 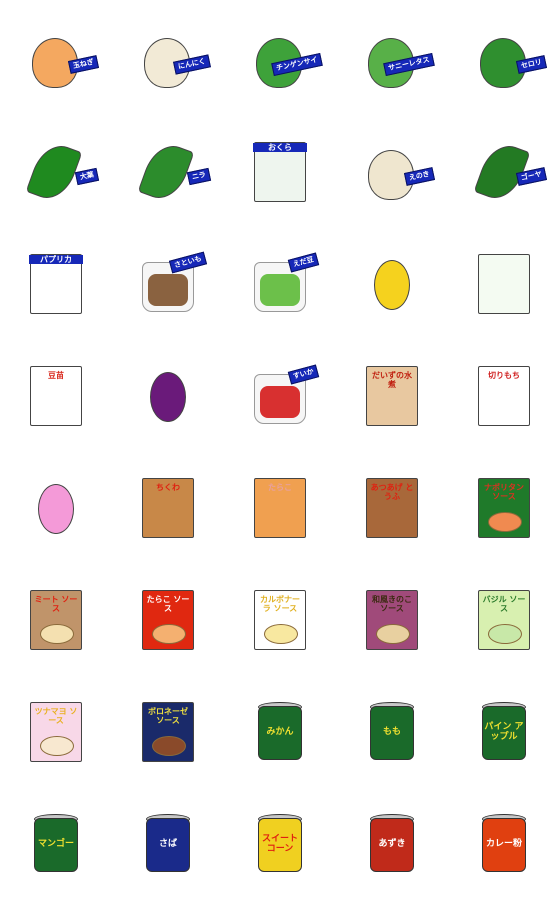 What do you see at coordinates (504, 60) in the screenshot?
I see `sticker: セロリ` at bounding box center [504, 60].